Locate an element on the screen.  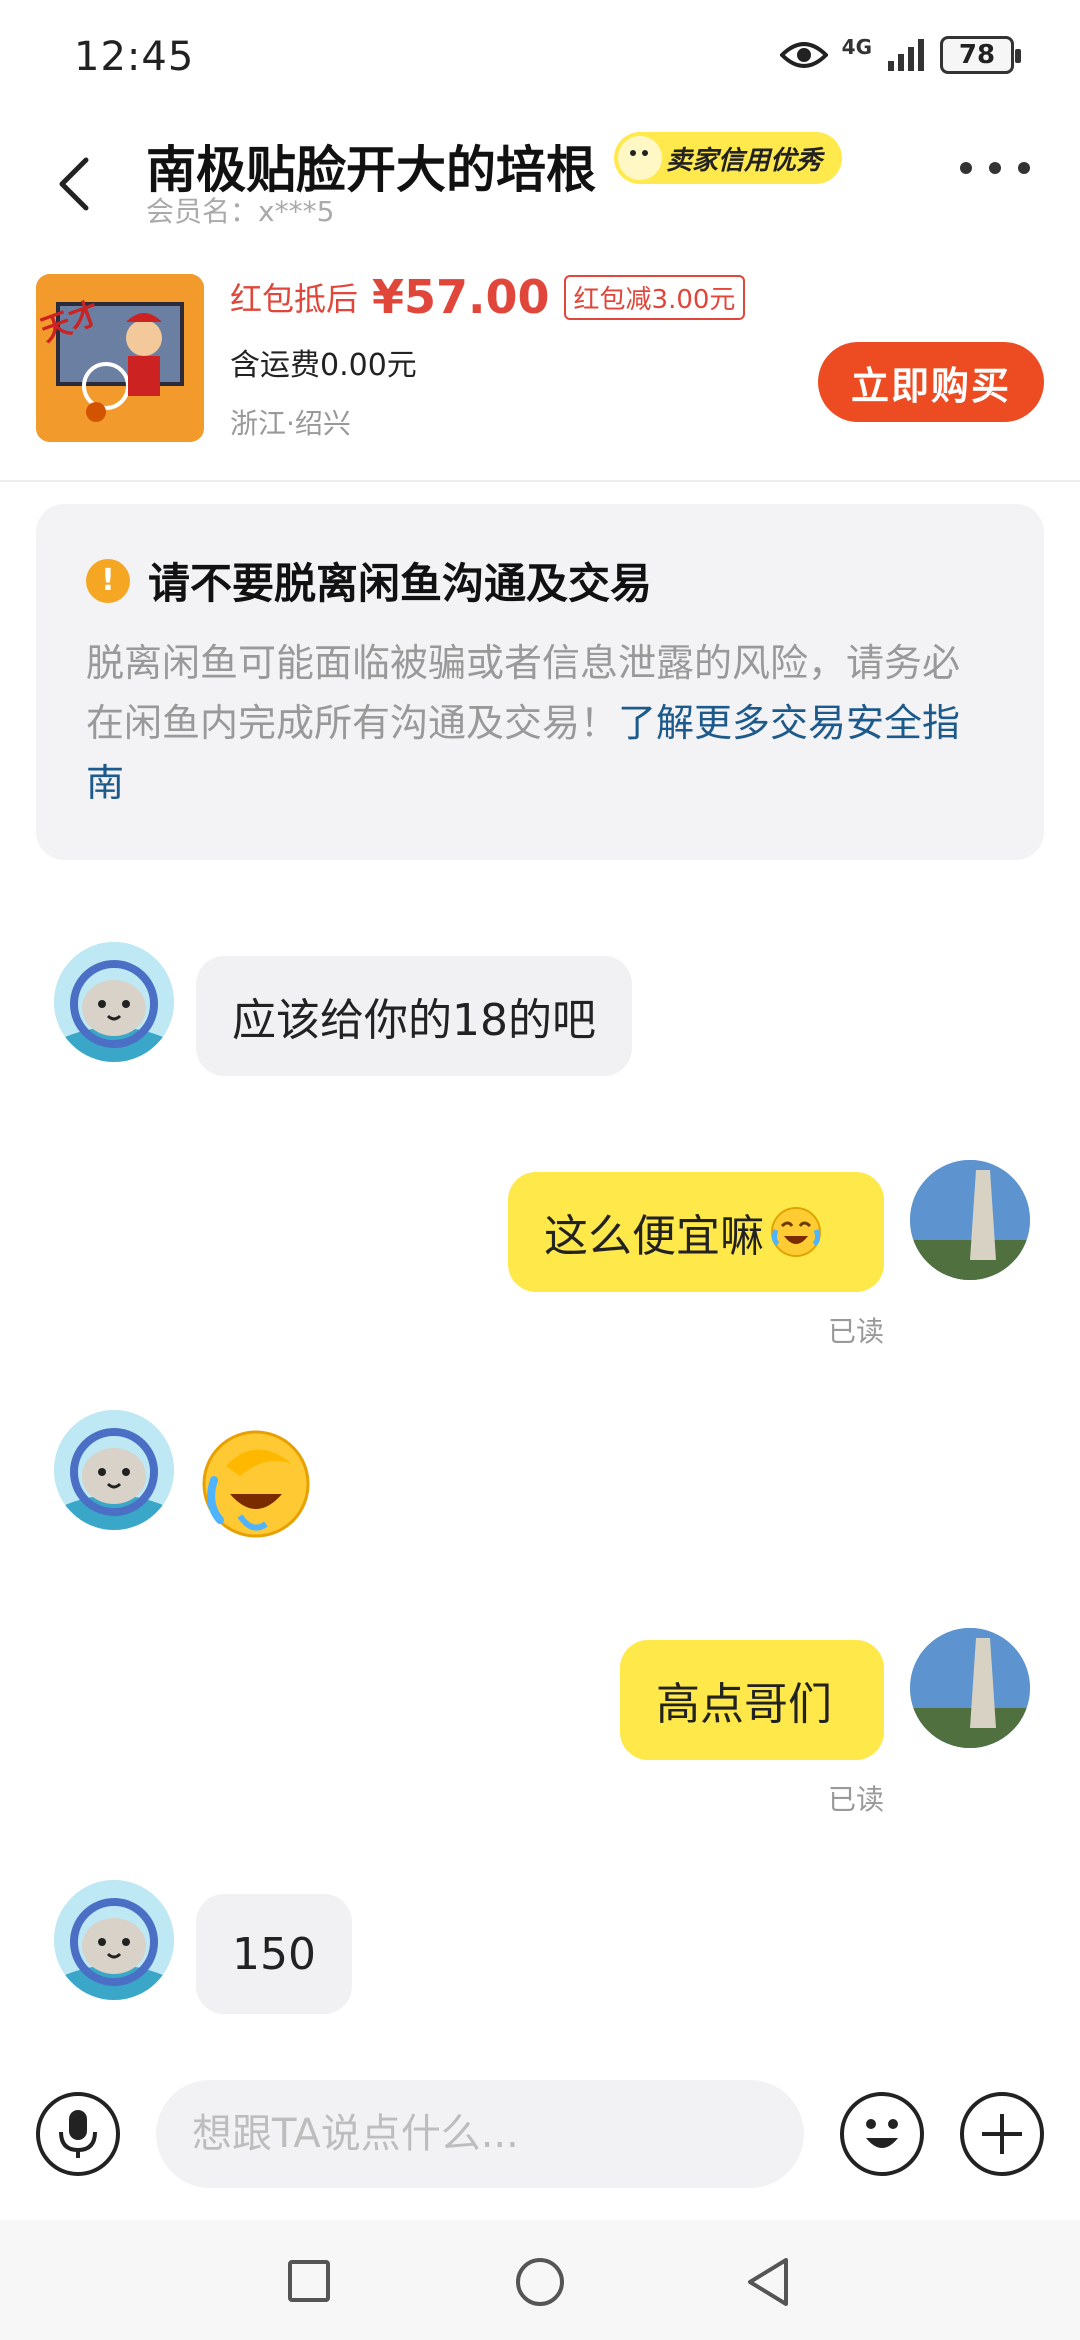
credit-badge: 卖家信用优秀 is located at coordinates (728, 158).